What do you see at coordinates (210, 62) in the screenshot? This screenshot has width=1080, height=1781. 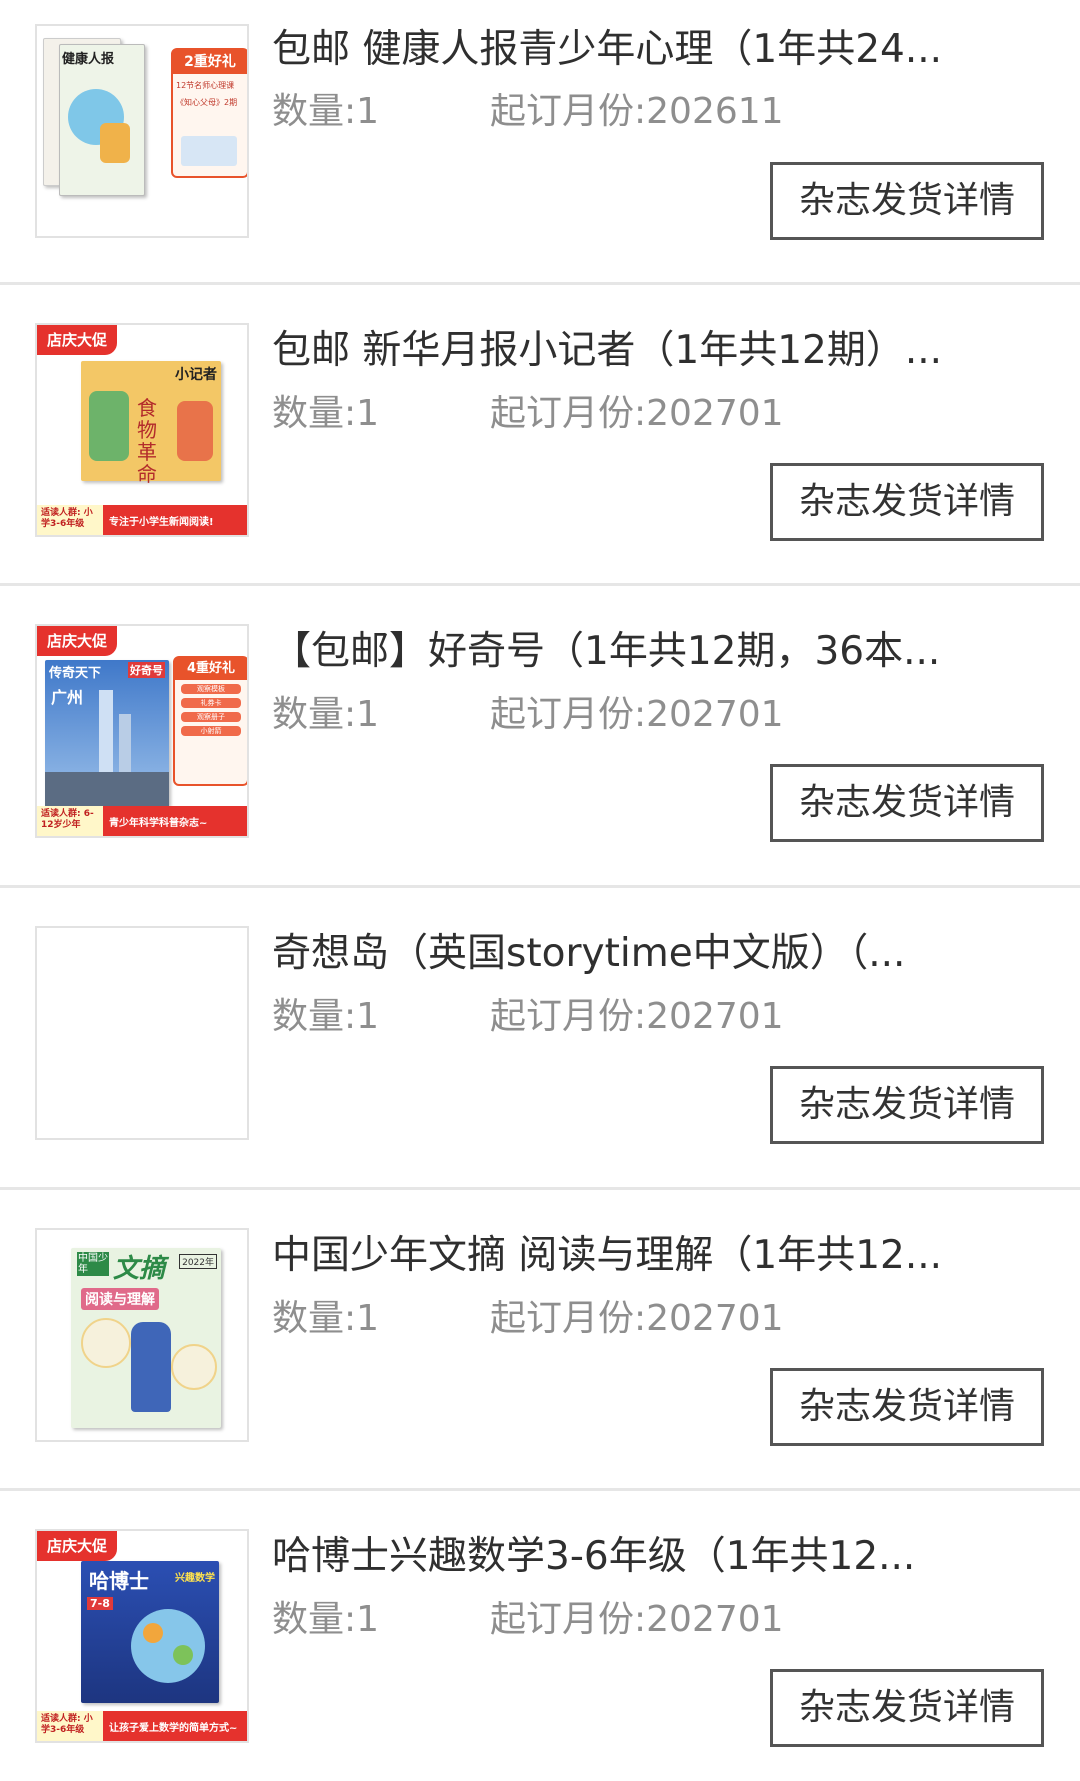 I see `gift-title: 2重好礼` at bounding box center [210, 62].